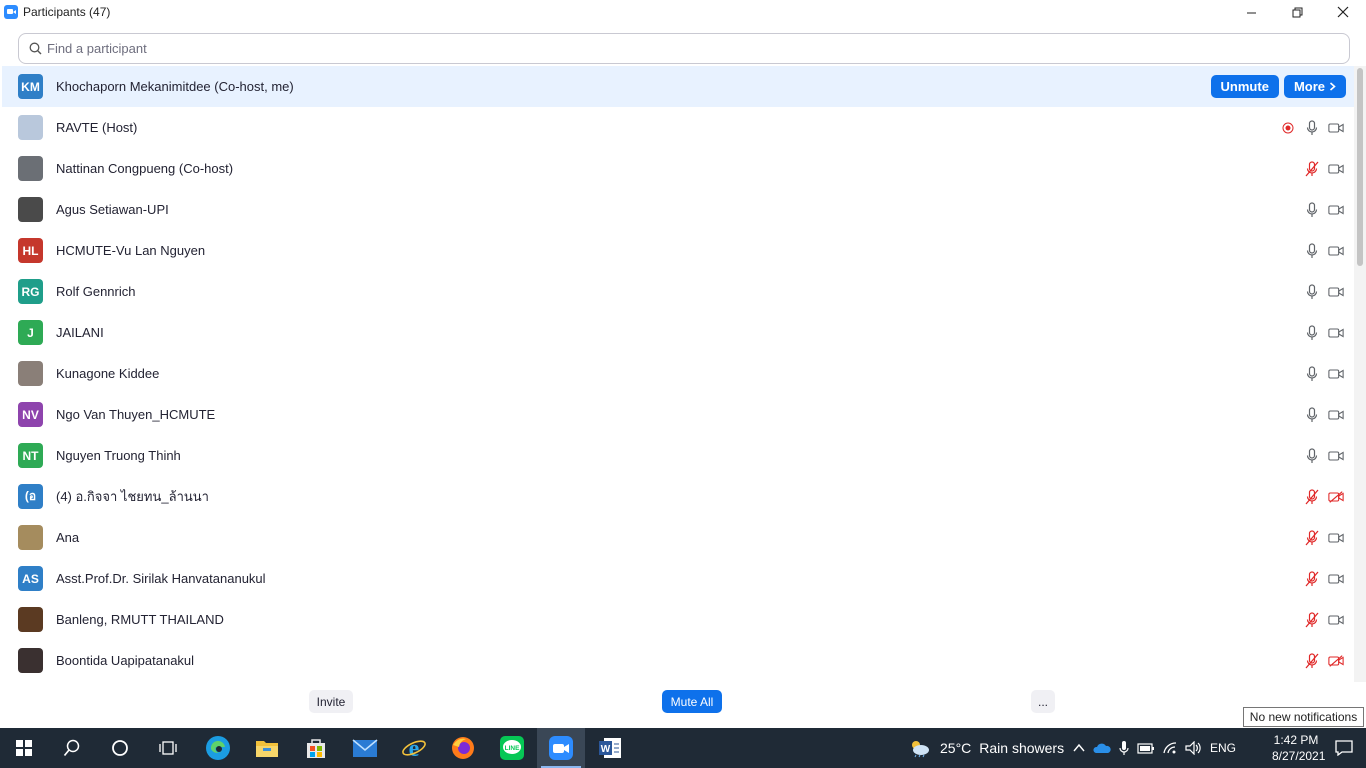  What do you see at coordinates (677, 537) in the screenshot?
I see `participant-row: Ana` at bounding box center [677, 537].